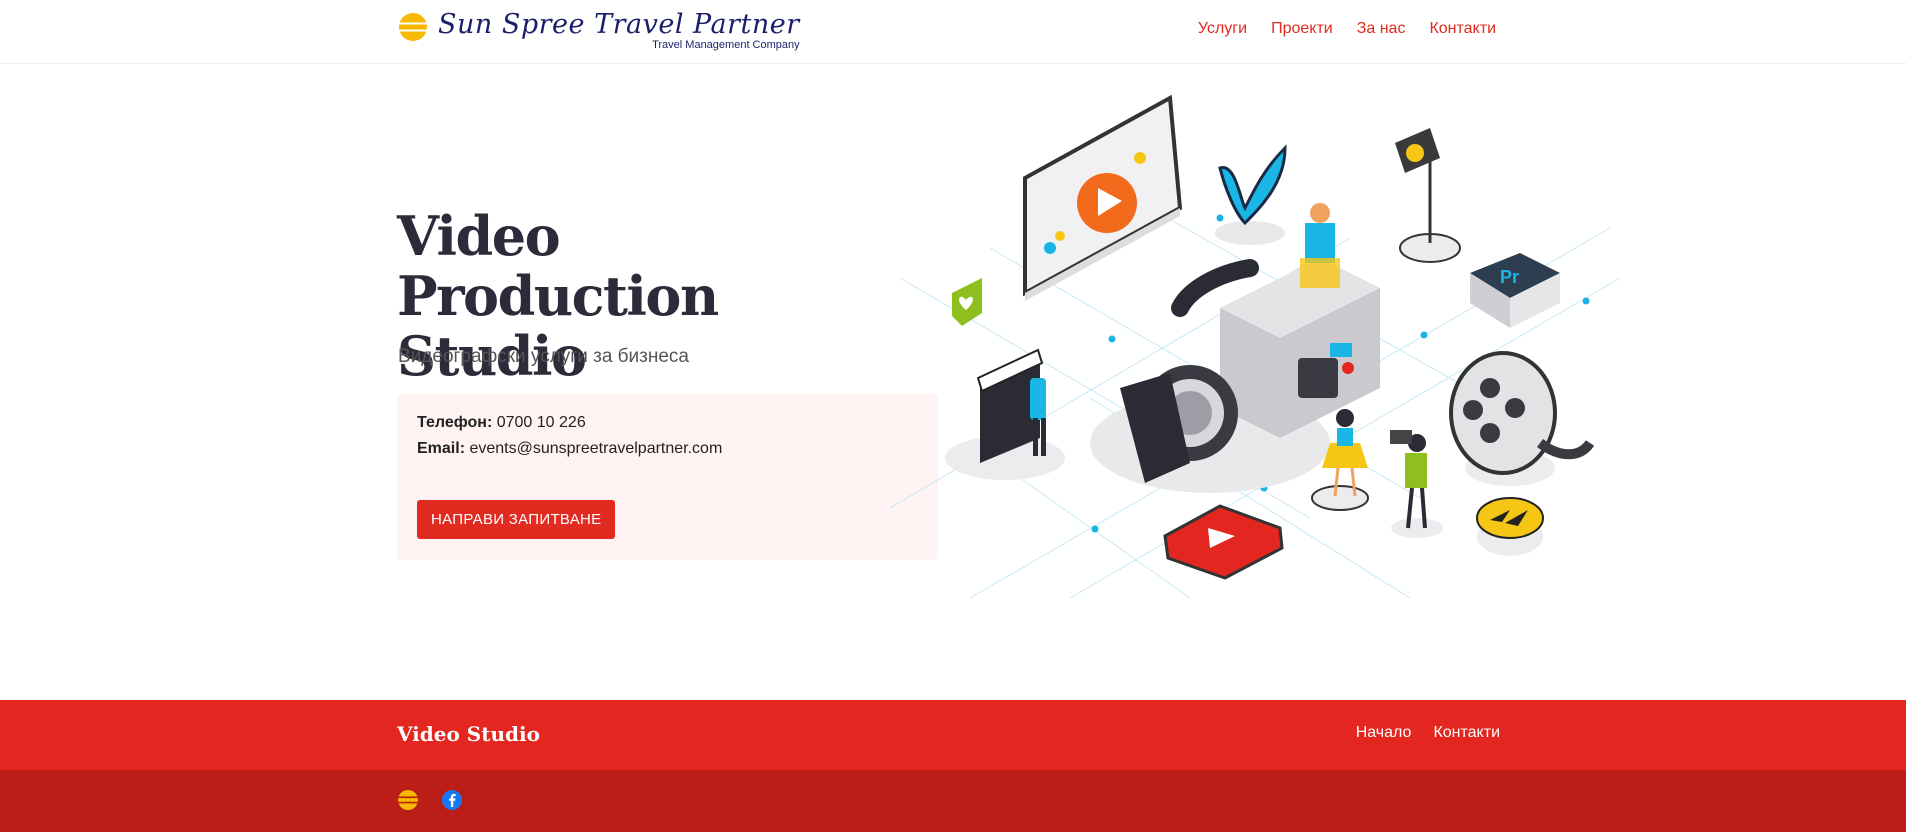  Describe the element at coordinates (619, 24) in the screenshot. I see `logo-title: Sun Spree Travel Partner` at that location.